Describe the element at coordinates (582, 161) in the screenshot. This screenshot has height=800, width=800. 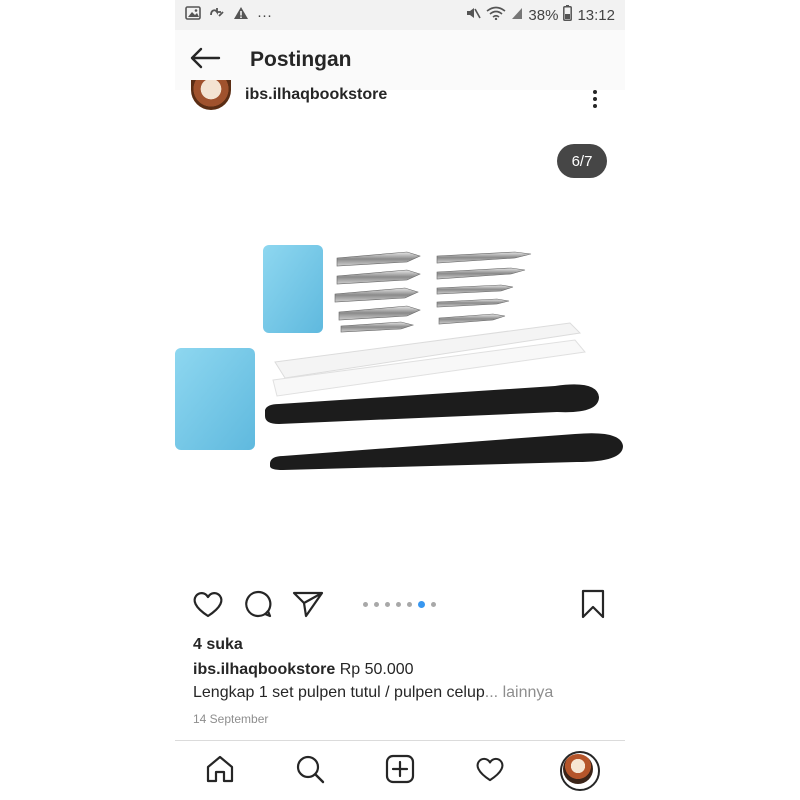
I see `image-counter: 6/7` at that location.